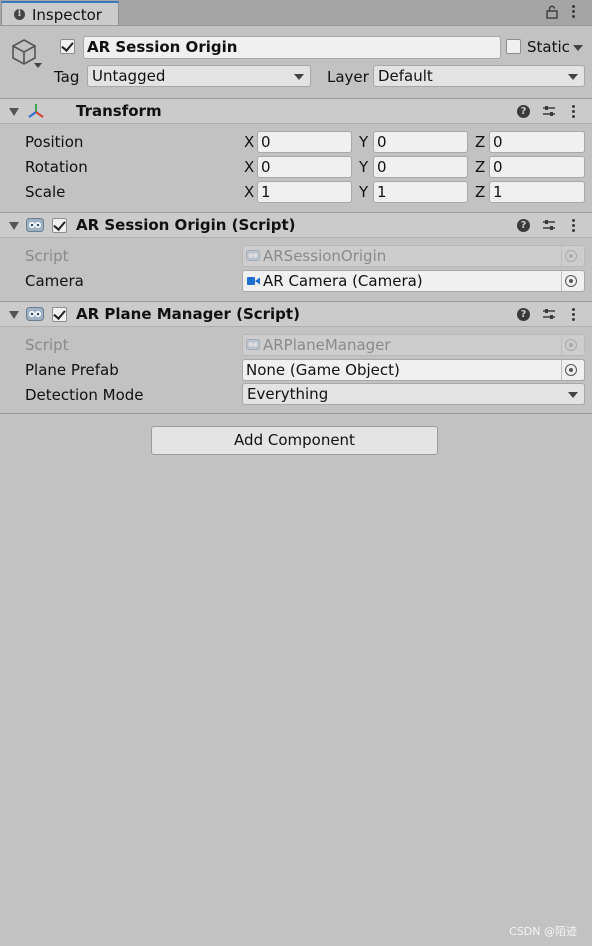 Image resolution: width=592 pixels, height=946 pixels. I want to click on tag-dropdown: Untagged, so click(199, 76).